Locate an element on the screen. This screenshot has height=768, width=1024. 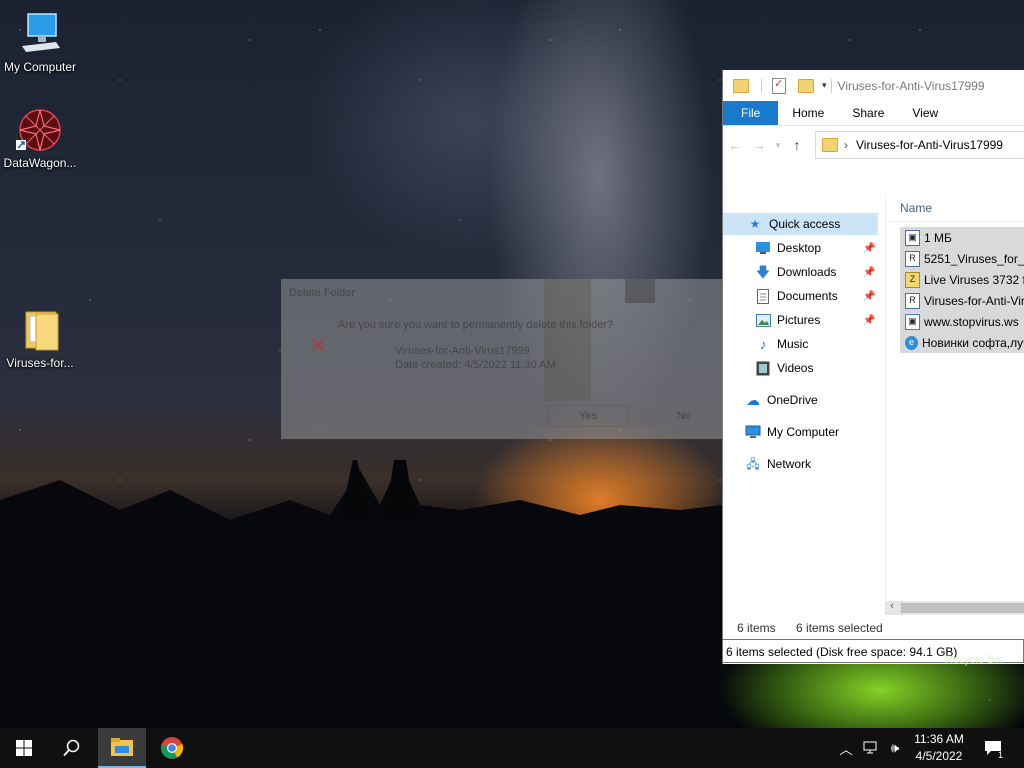
address-bar: › Viruses-for-Anti-Virus17999 is located at coordinates (919, 145).